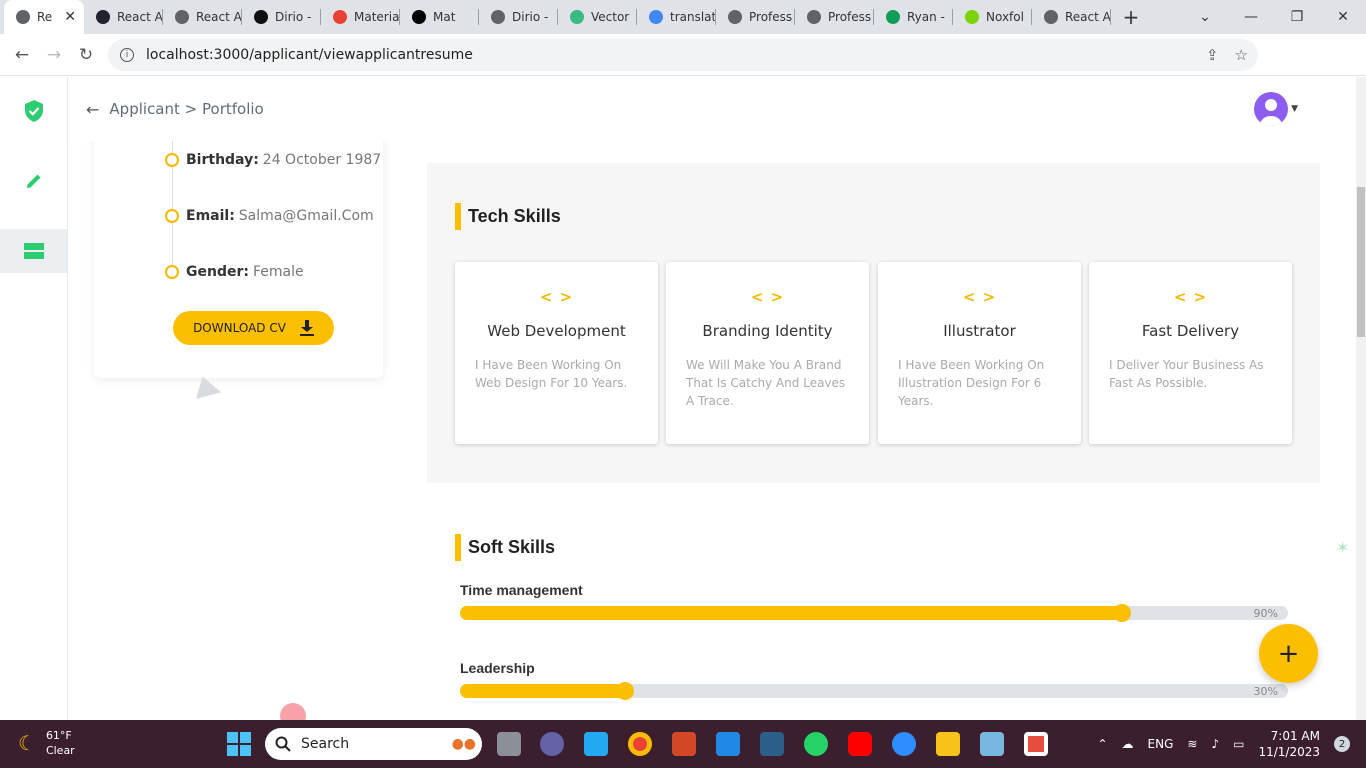 The image size is (1366, 768). I want to click on skill-name: Fast Delivery, so click(1190, 331).